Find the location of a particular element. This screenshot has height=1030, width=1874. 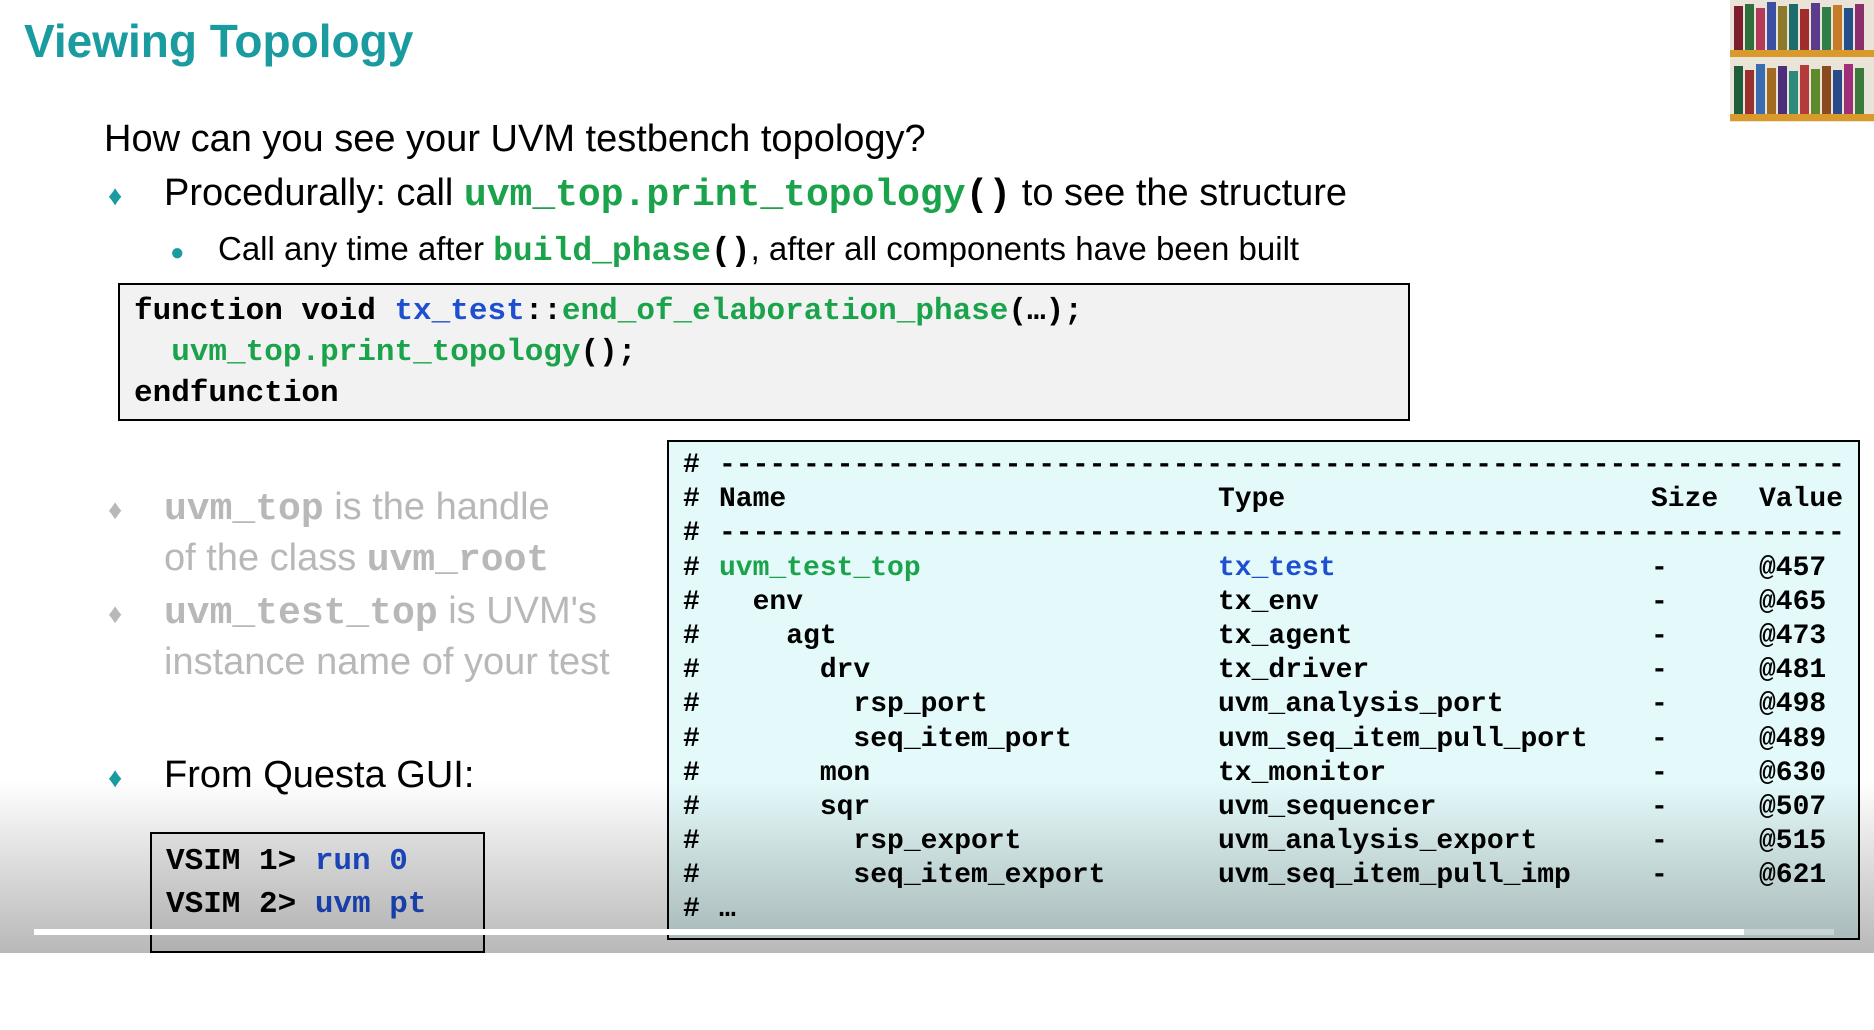

grey-code-uvm-test-top: uvm_test_top is located at coordinates (301, 613).